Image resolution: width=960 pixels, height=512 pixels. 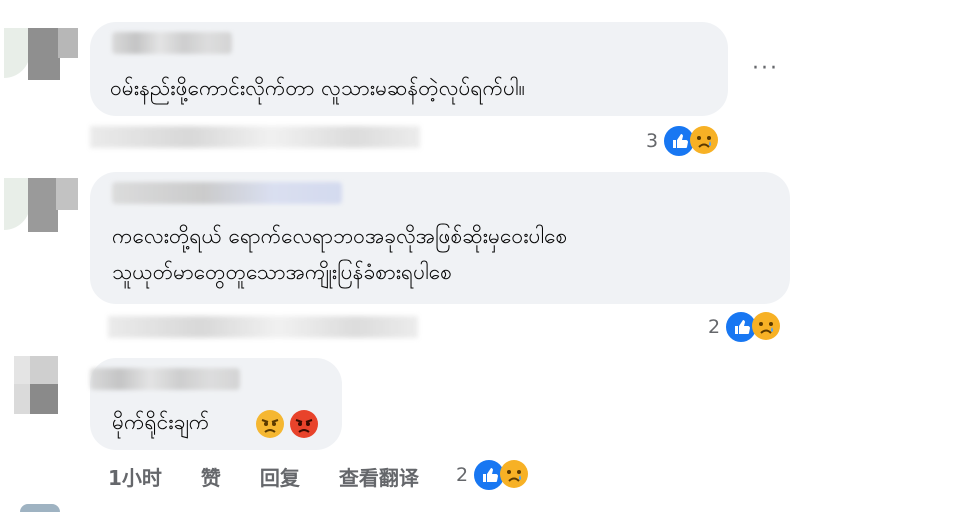 I want to click on pouting-face-icon, so click(x=304, y=424).